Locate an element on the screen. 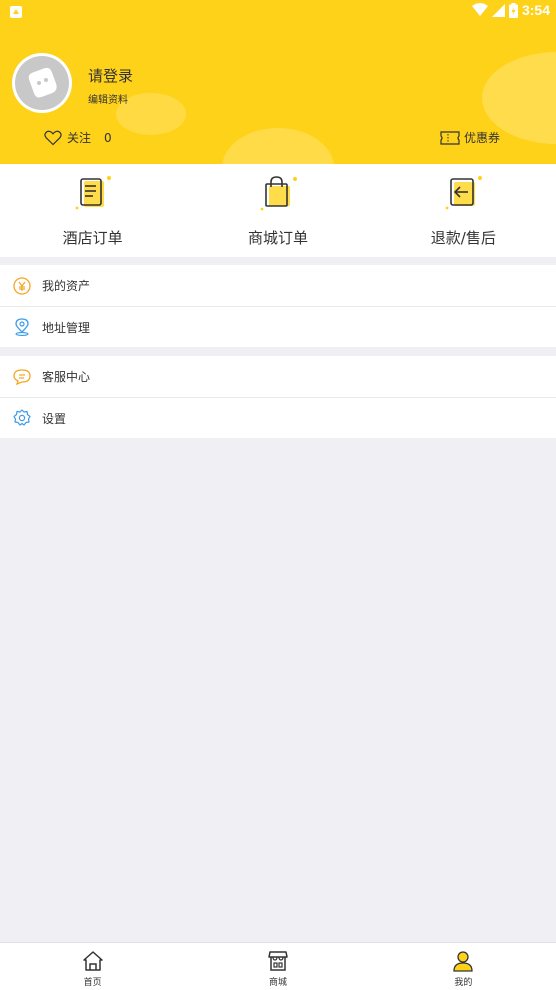 This screenshot has height=990, width=556. follow-label: 关注 is located at coordinates (79, 138).